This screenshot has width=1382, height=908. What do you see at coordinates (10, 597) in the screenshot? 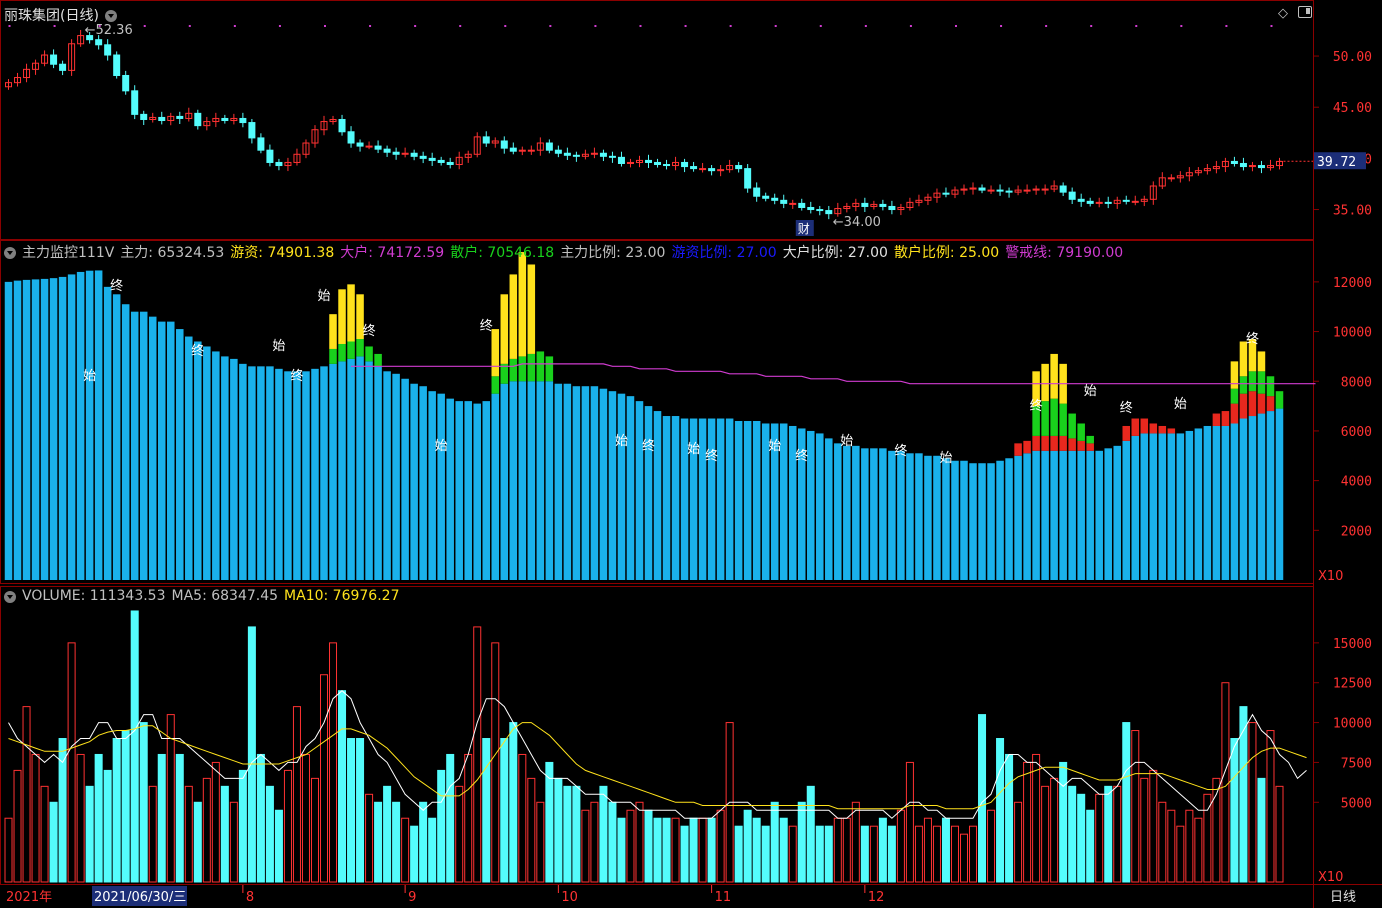
I see `volume-menu-icon` at bounding box center [10, 597].